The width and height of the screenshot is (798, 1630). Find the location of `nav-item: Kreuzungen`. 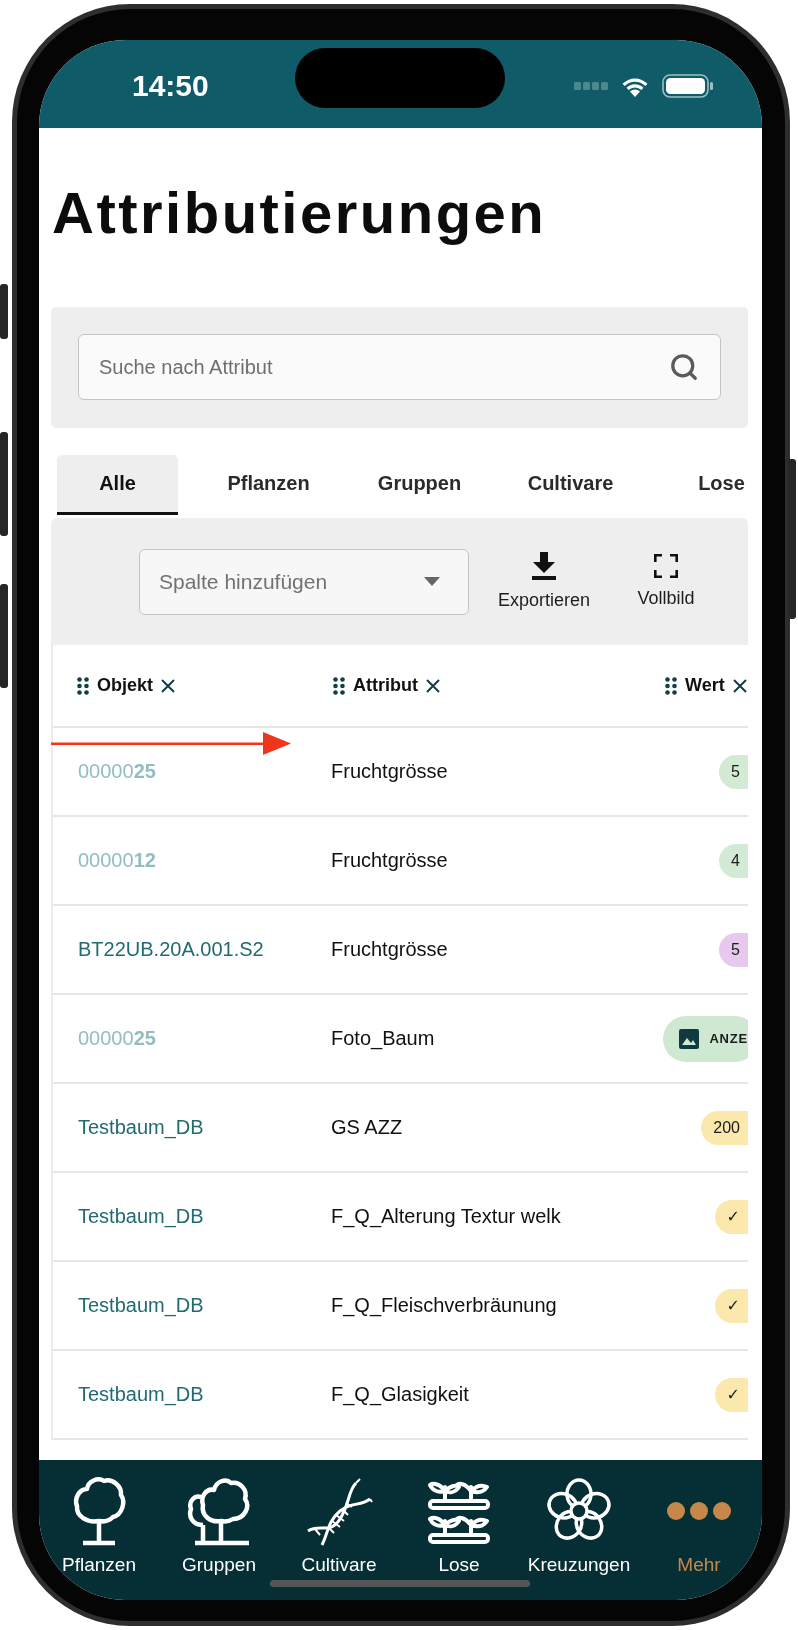

nav-item: Kreuzungen is located at coordinates (579, 1530).